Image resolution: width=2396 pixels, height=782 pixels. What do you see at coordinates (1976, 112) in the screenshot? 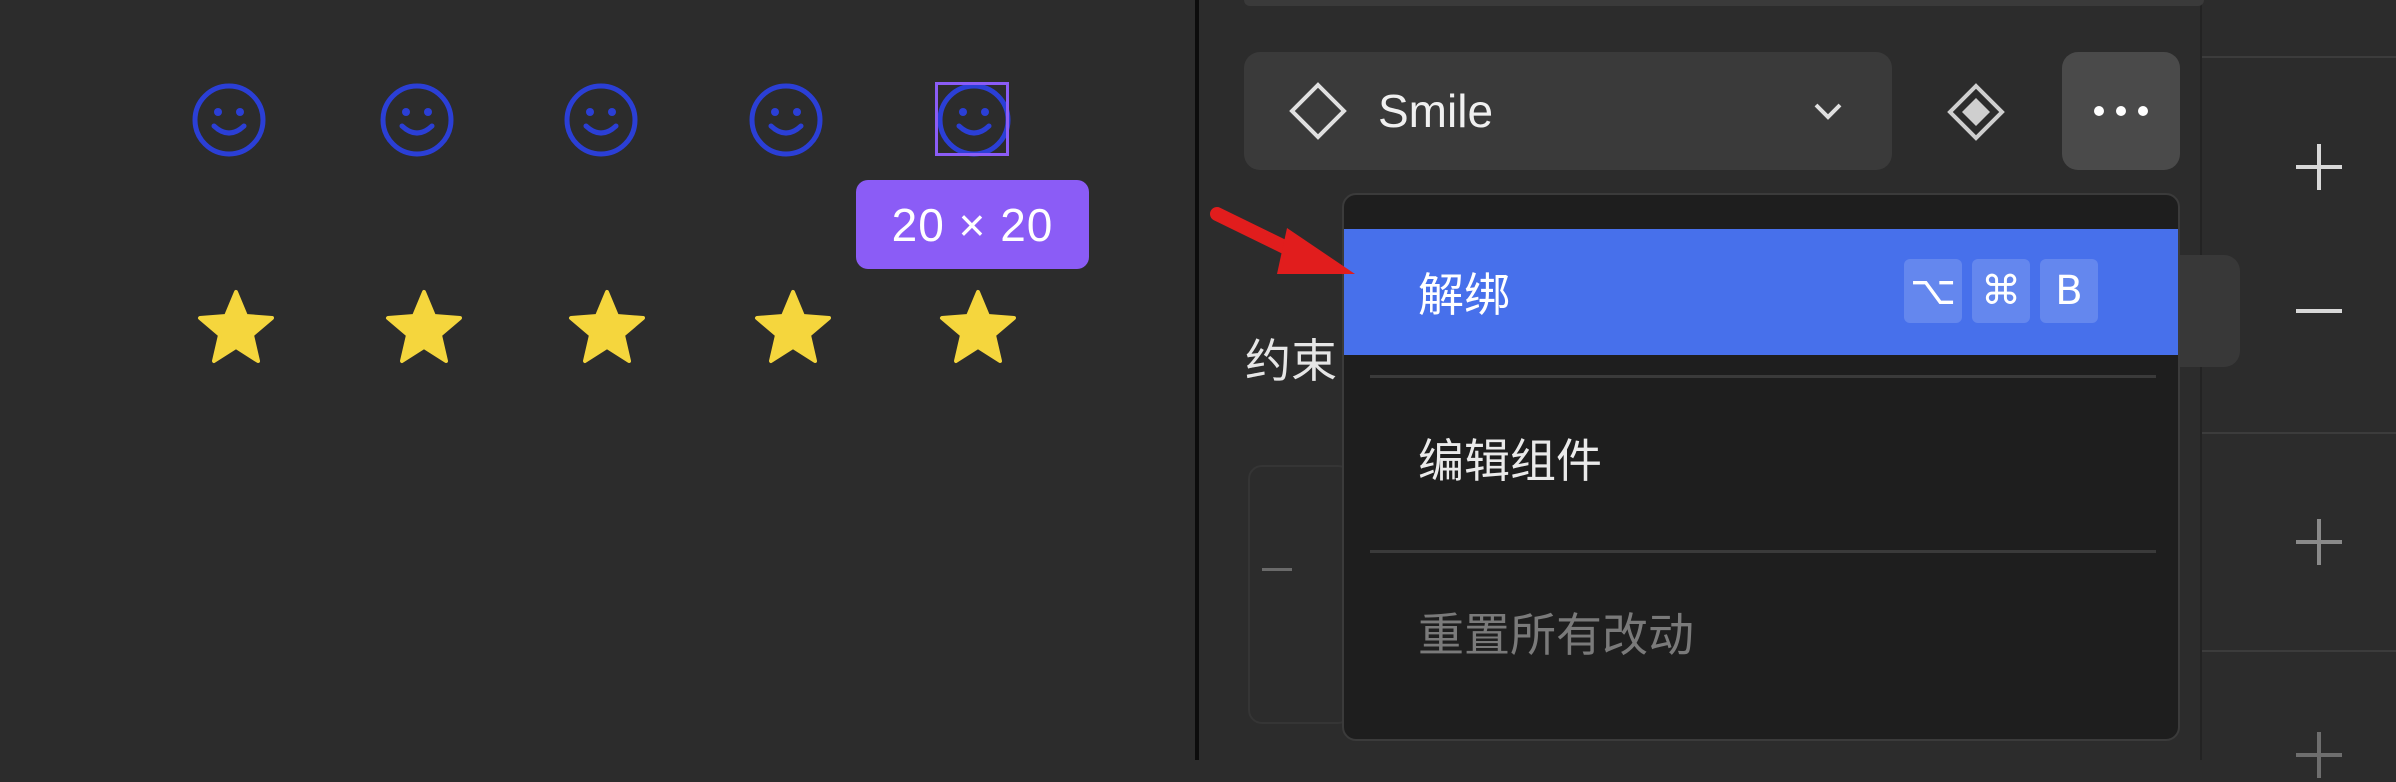
I see `diamond-filled-icon` at bounding box center [1976, 112].